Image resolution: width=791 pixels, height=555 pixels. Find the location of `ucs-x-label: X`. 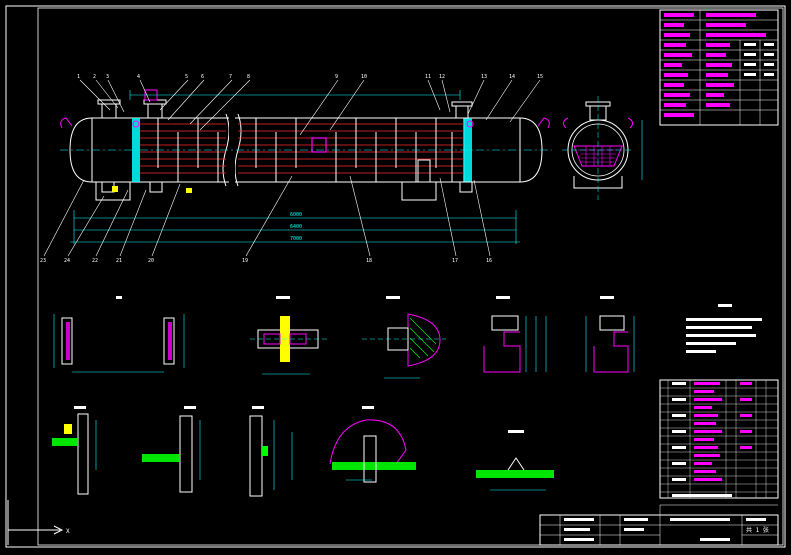

ucs-x-label: X is located at coordinates (68, 531).